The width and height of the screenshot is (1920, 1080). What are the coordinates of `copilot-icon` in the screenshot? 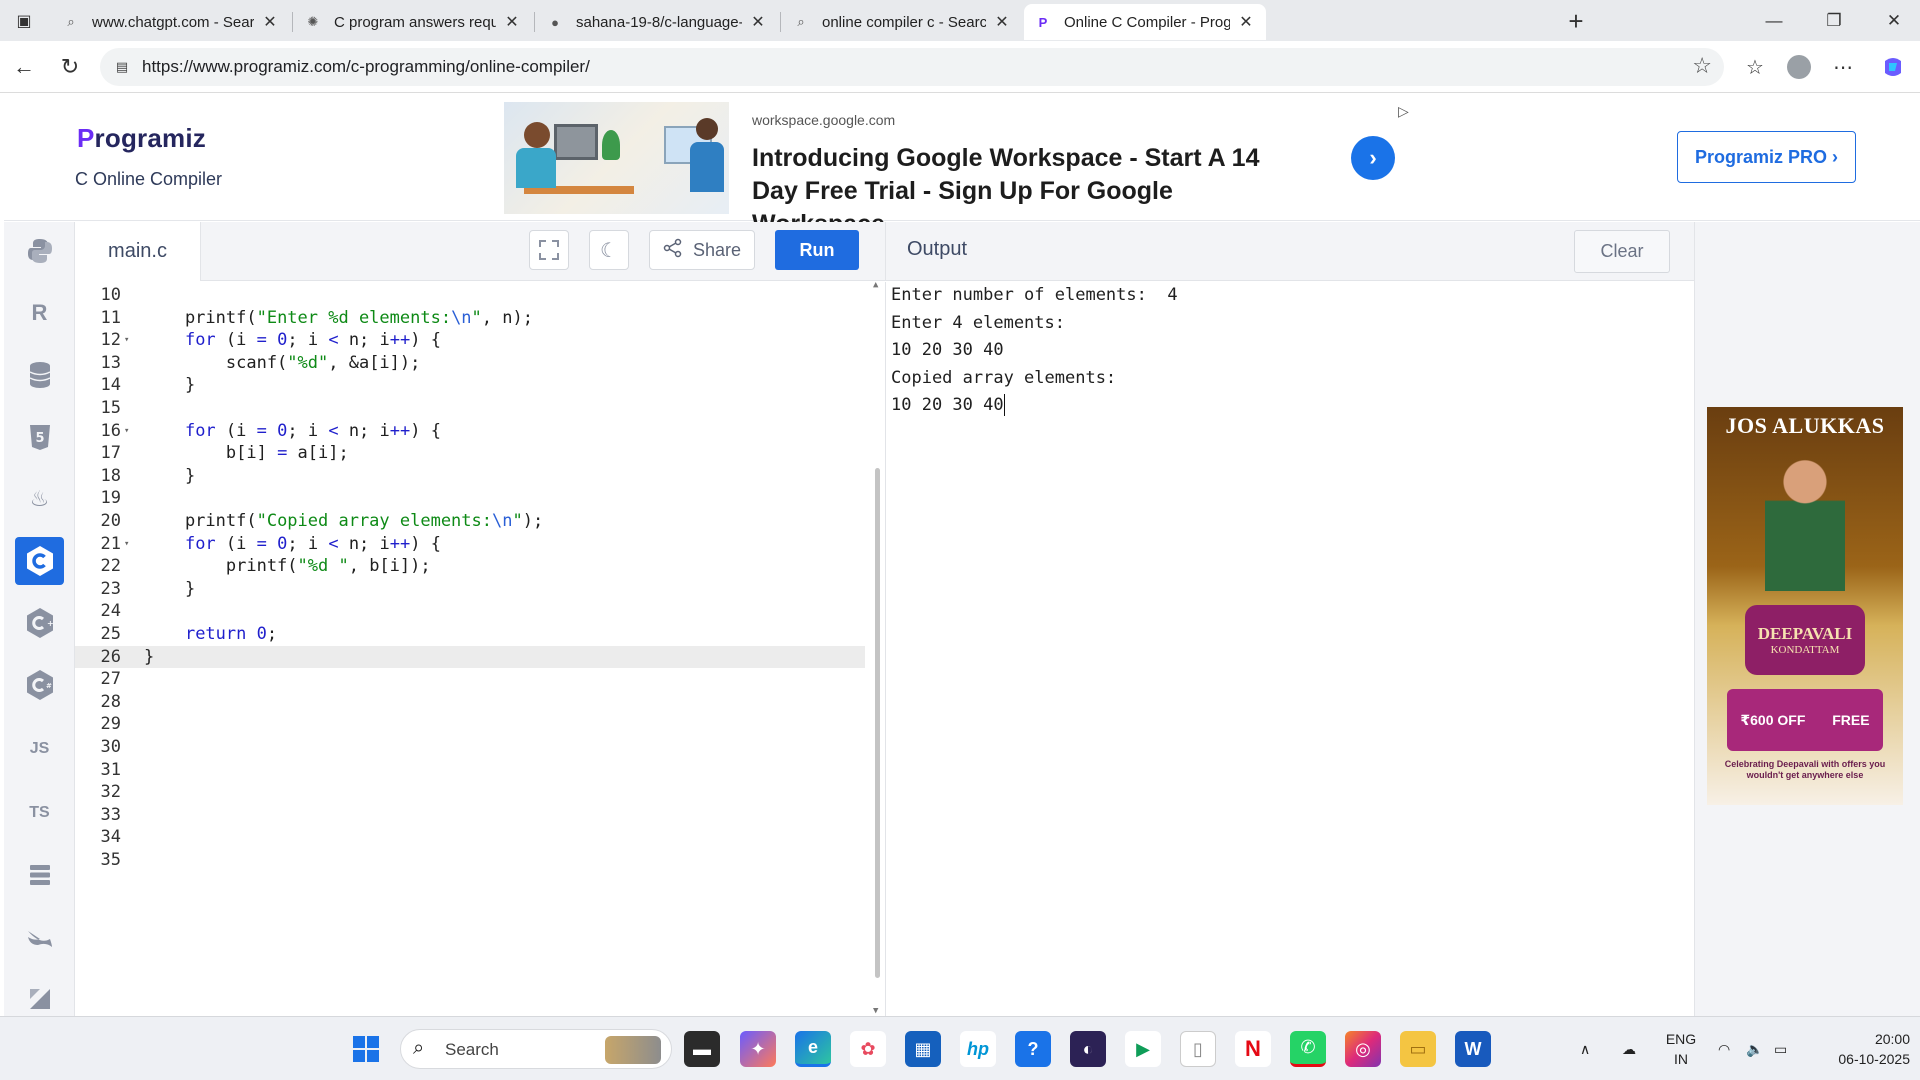 It's located at (1893, 67).